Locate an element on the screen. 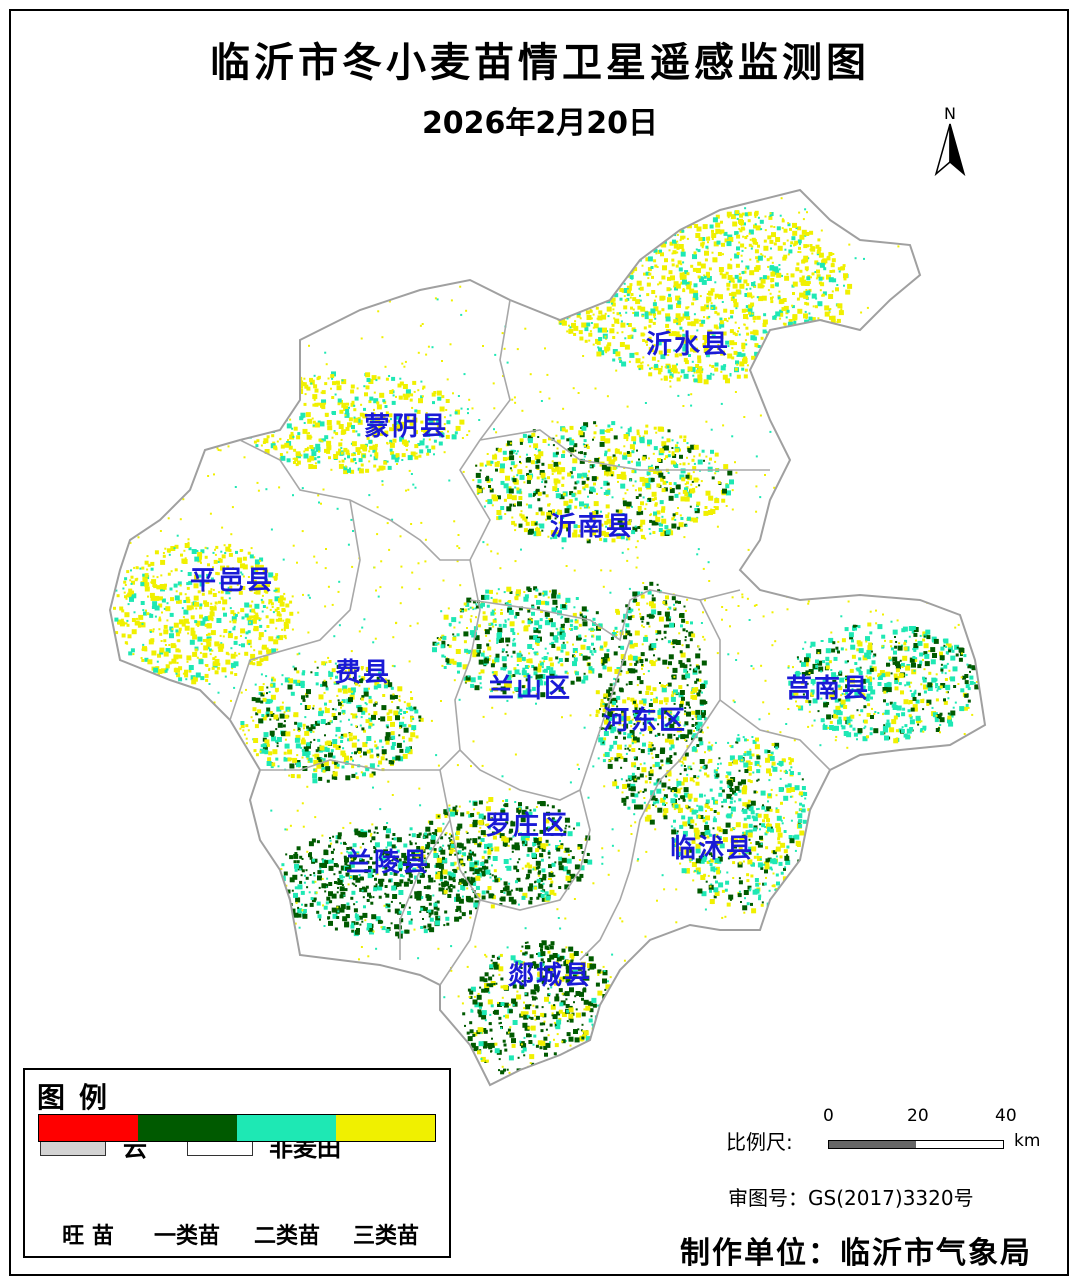 Image resolution: width=1080 pixels, height=1287 pixels. class-label: 二类苗 is located at coordinates (286, 1236).